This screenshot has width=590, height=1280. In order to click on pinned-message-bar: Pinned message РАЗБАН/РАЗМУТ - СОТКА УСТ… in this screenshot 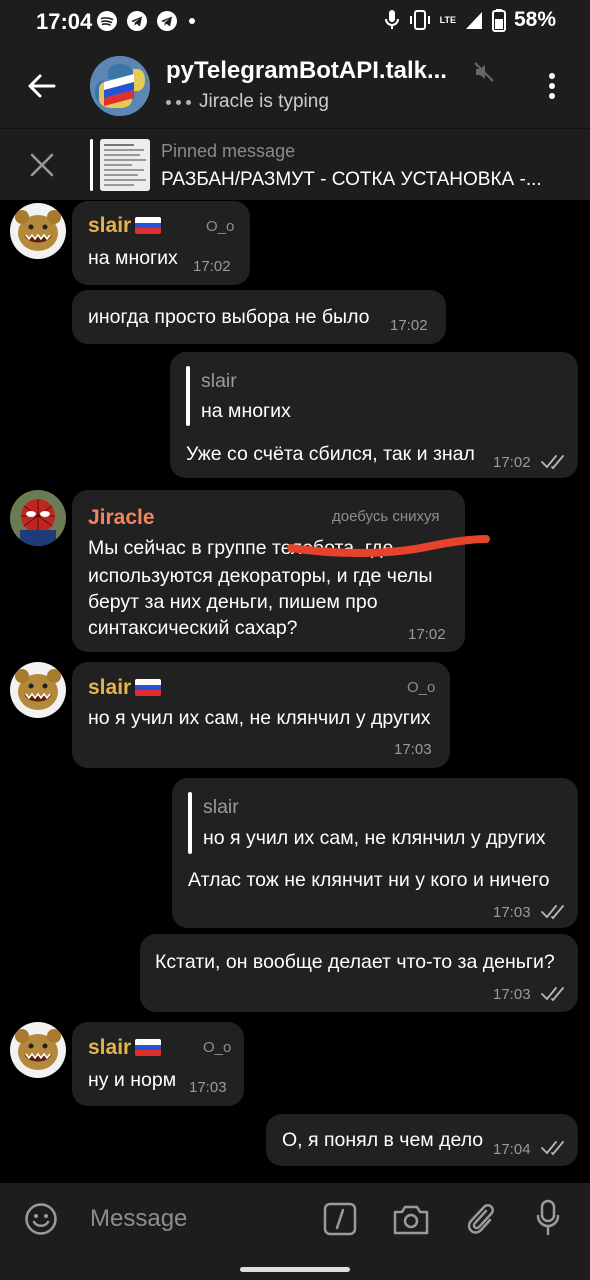, I will do `click(295, 164)`.